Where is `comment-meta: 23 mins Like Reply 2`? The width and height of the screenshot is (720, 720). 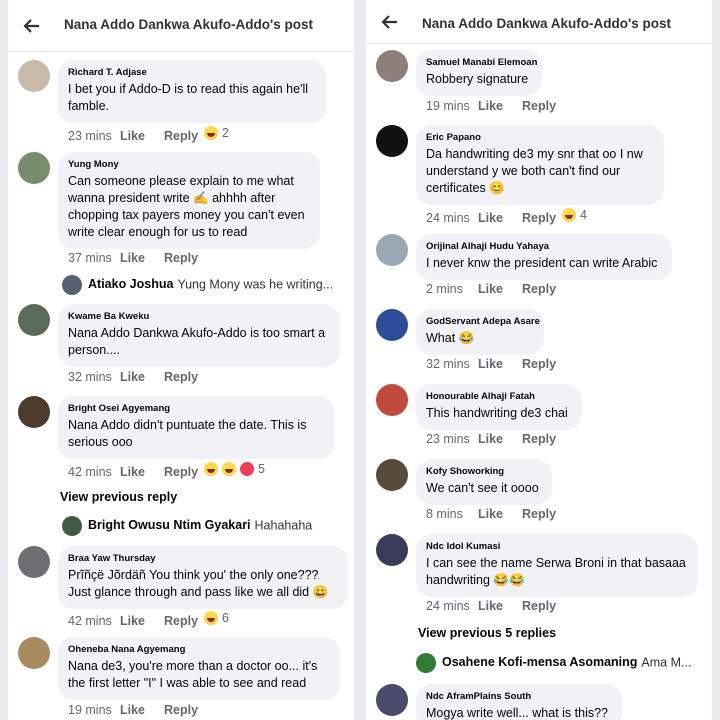
comment-meta: 23 mins Like Reply 2 is located at coordinates (148, 134).